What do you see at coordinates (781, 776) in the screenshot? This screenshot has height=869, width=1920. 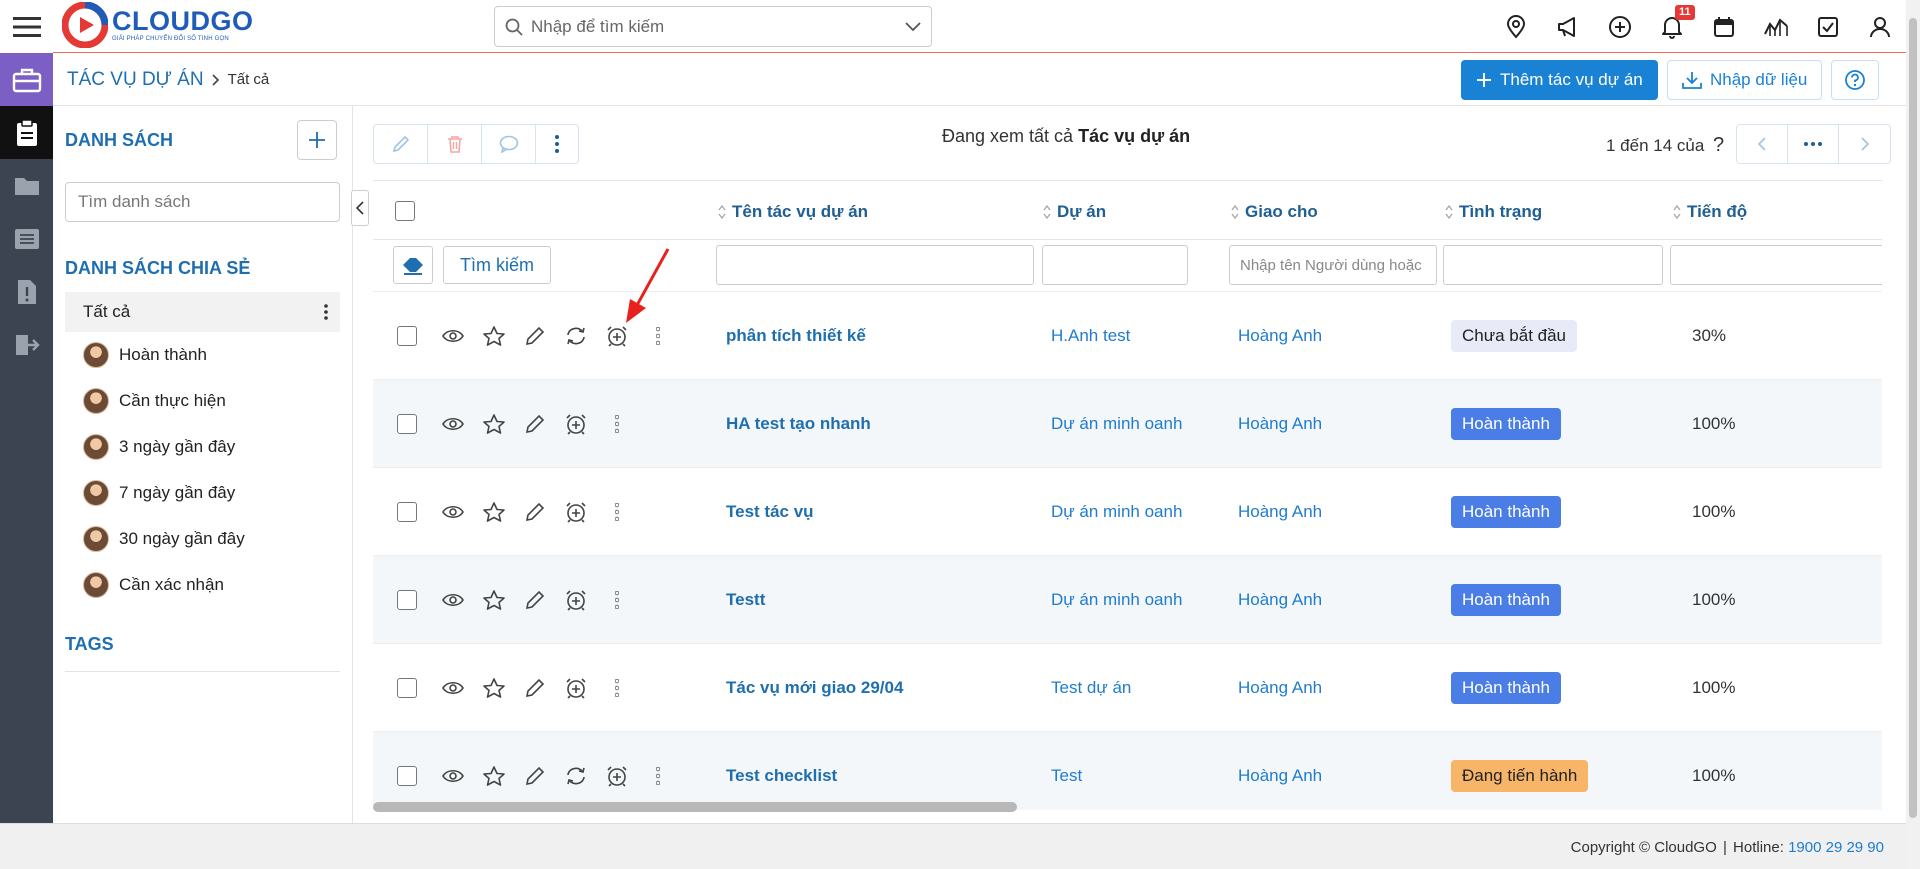 I see `task-name-link: Test checklist` at bounding box center [781, 776].